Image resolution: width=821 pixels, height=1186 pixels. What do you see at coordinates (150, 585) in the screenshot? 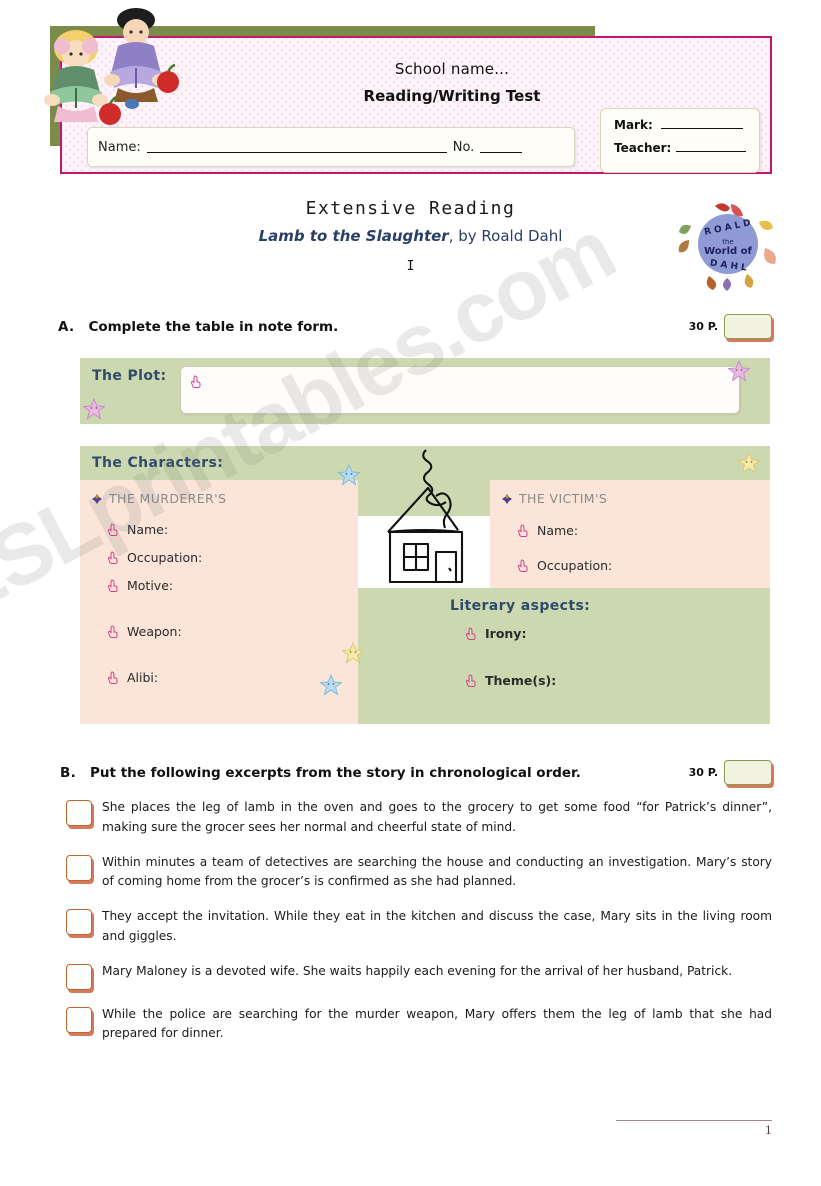
I see `murderer-field-motive: Motive:` at bounding box center [150, 585].